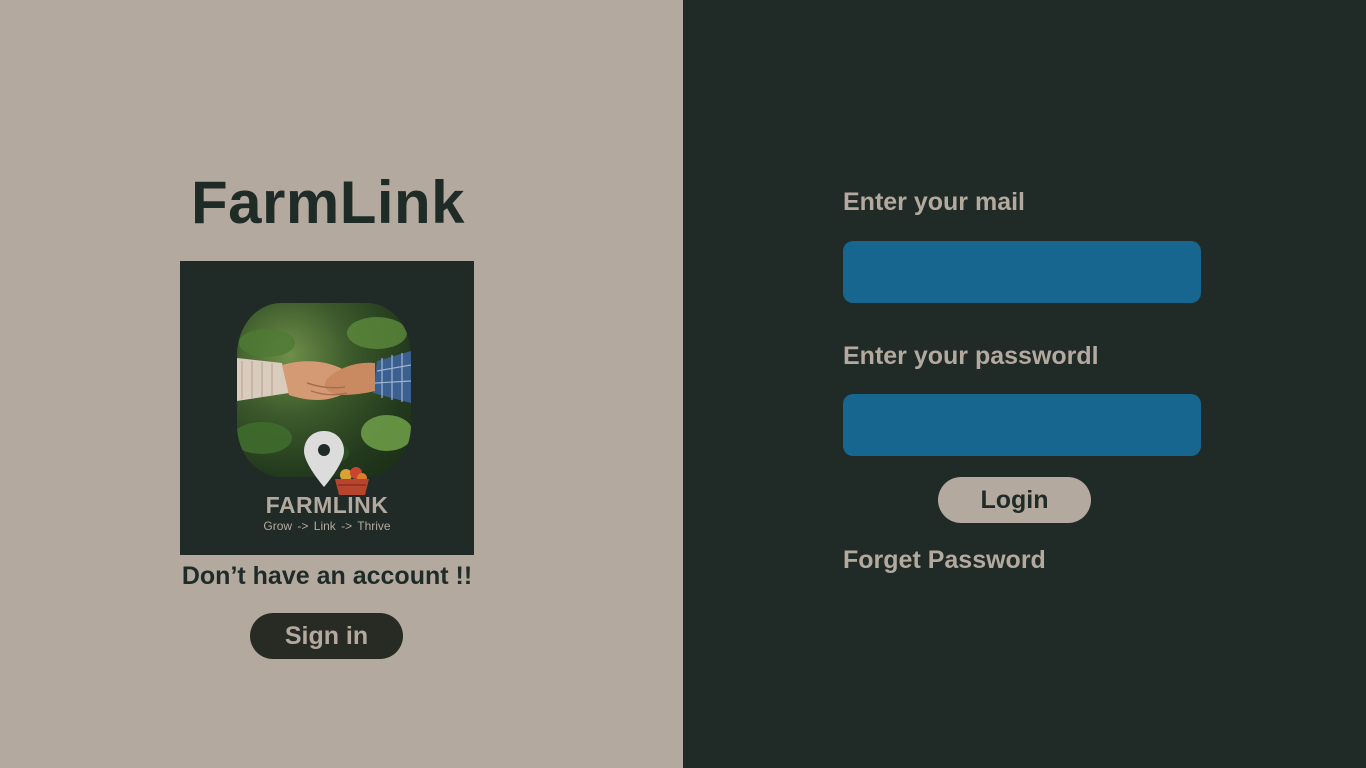 The image size is (1366, 768). What do you see at coordinates (1022, 272) in the screenshot?
I see `email-field` at bounding box center [1022, 272].